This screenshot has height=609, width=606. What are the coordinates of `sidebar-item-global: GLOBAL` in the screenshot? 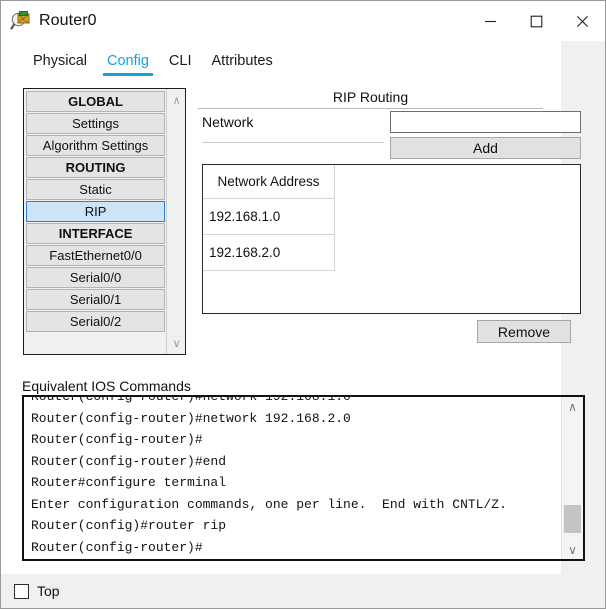 It's located at (96, 101).